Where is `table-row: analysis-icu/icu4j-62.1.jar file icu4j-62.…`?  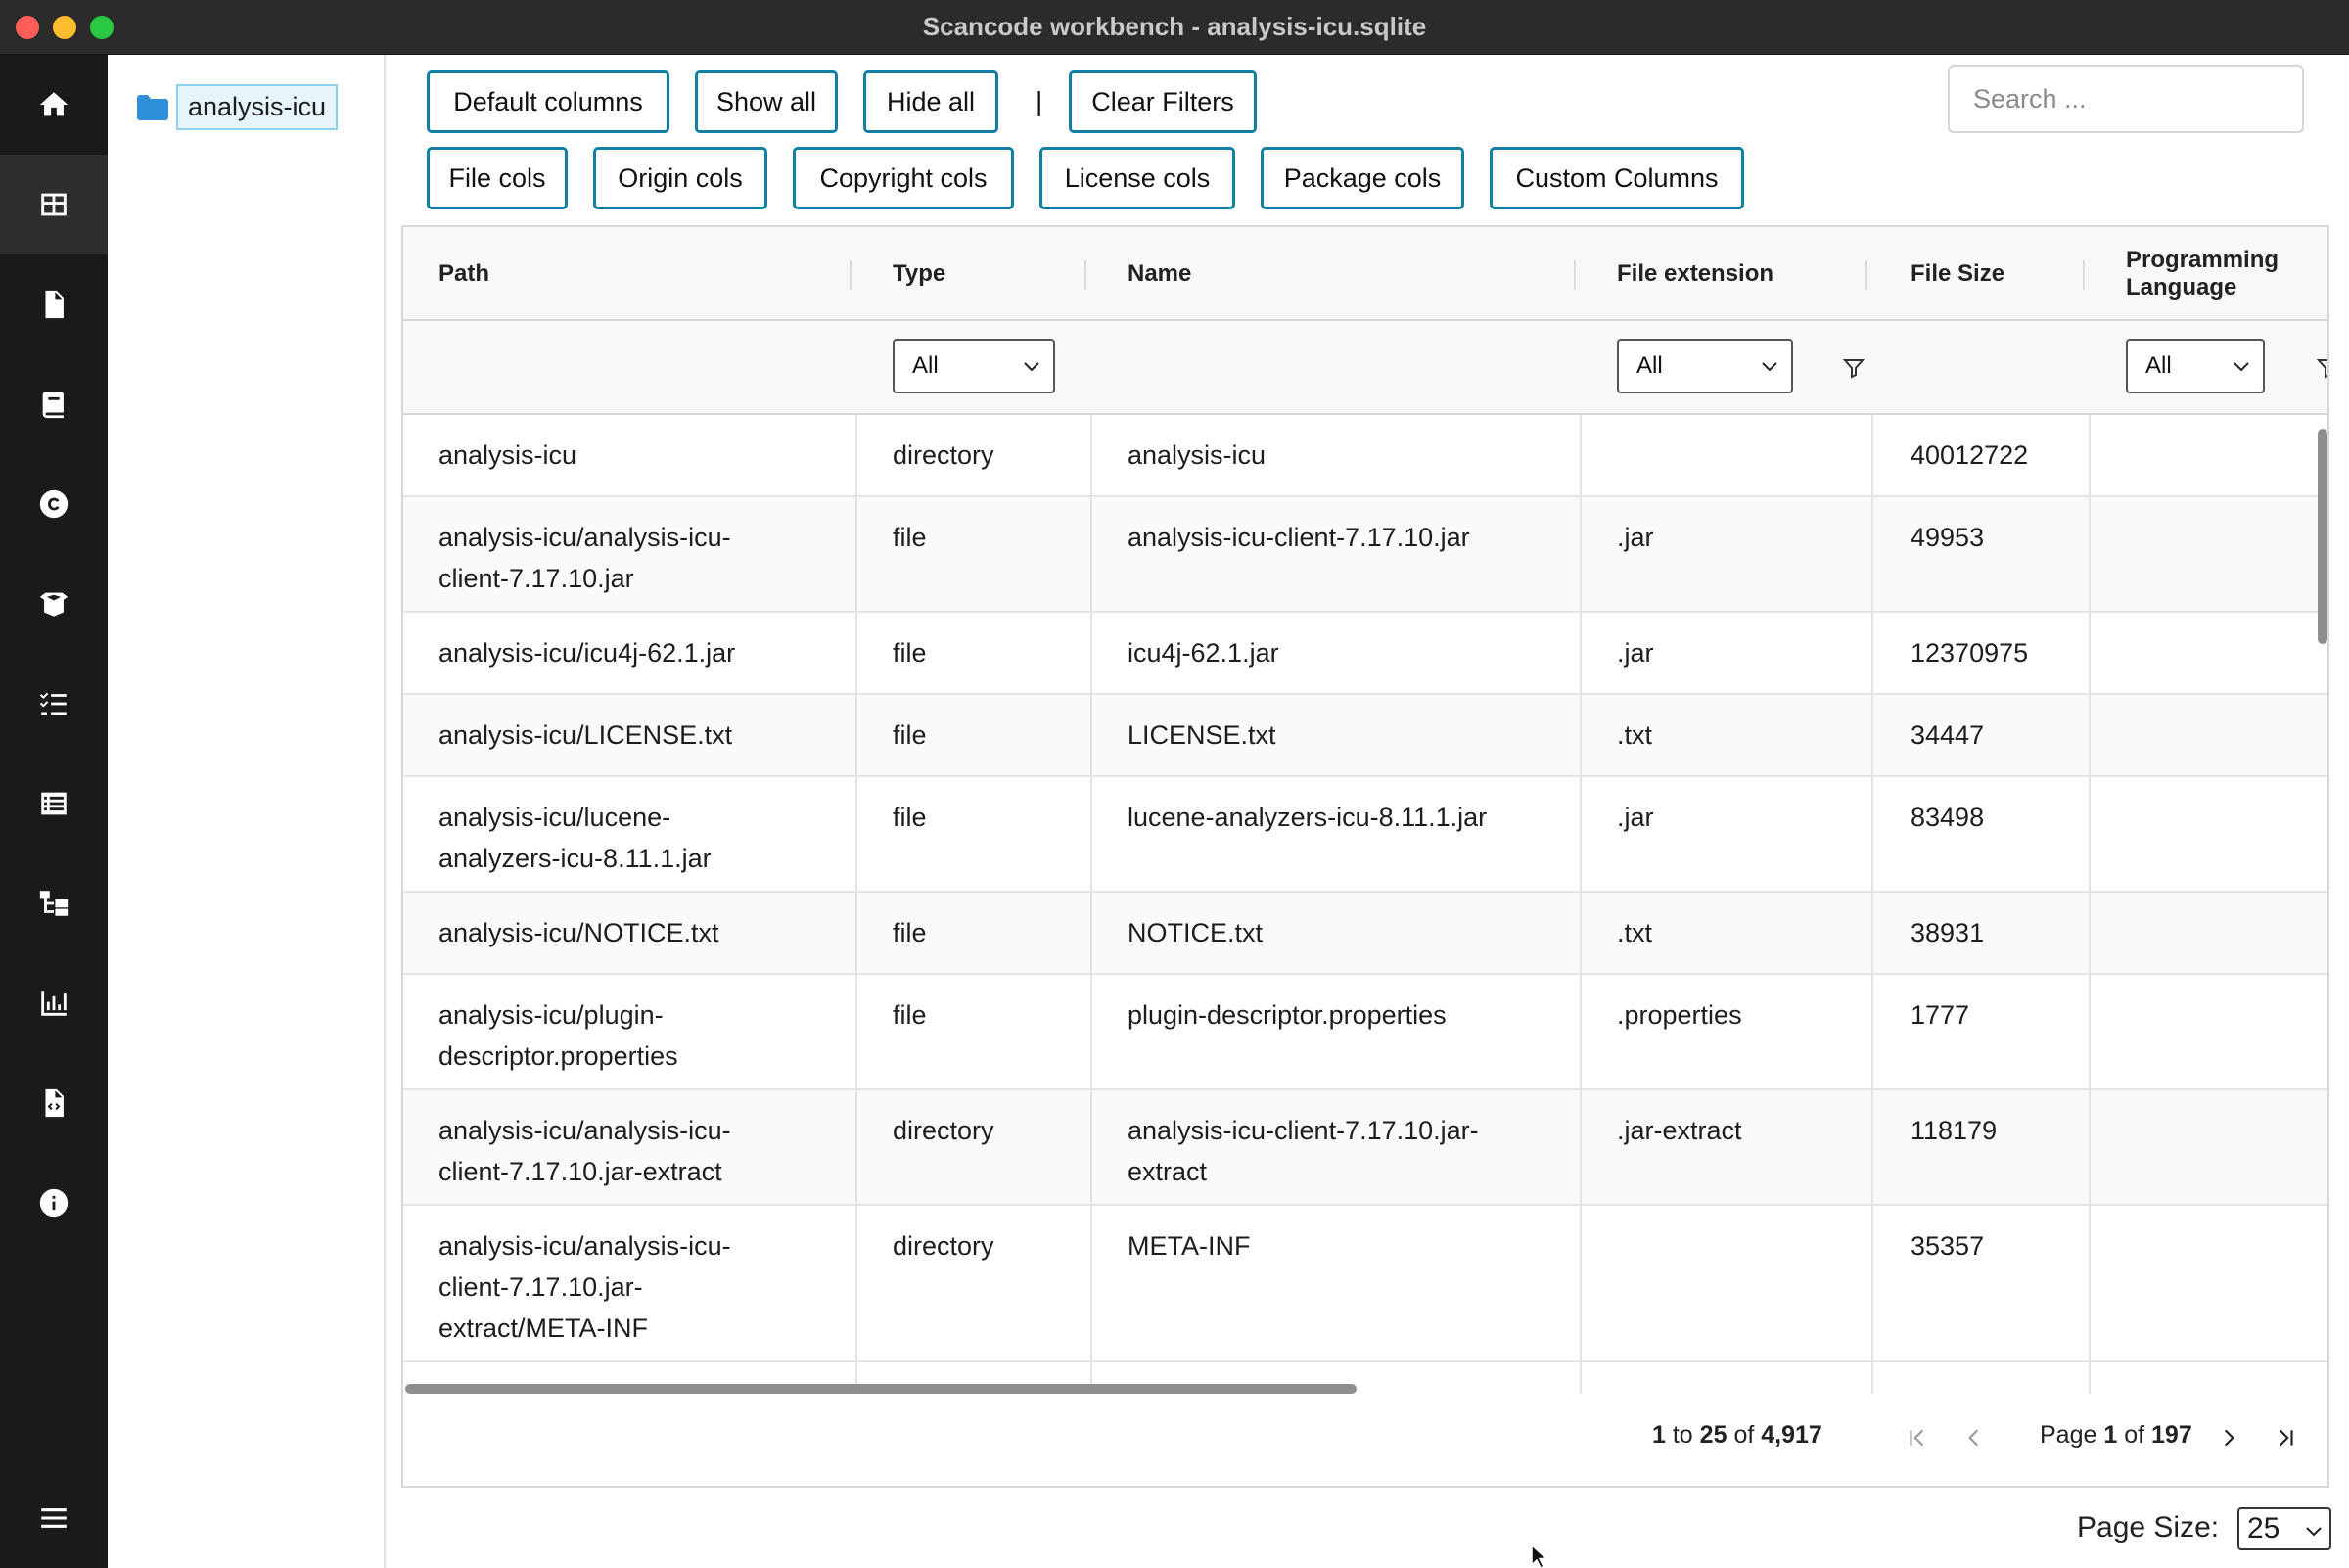
table-row: analysis-icu/icu4j-62.1.jar file icu4j-62.… is located at coordinates (1365, 654).